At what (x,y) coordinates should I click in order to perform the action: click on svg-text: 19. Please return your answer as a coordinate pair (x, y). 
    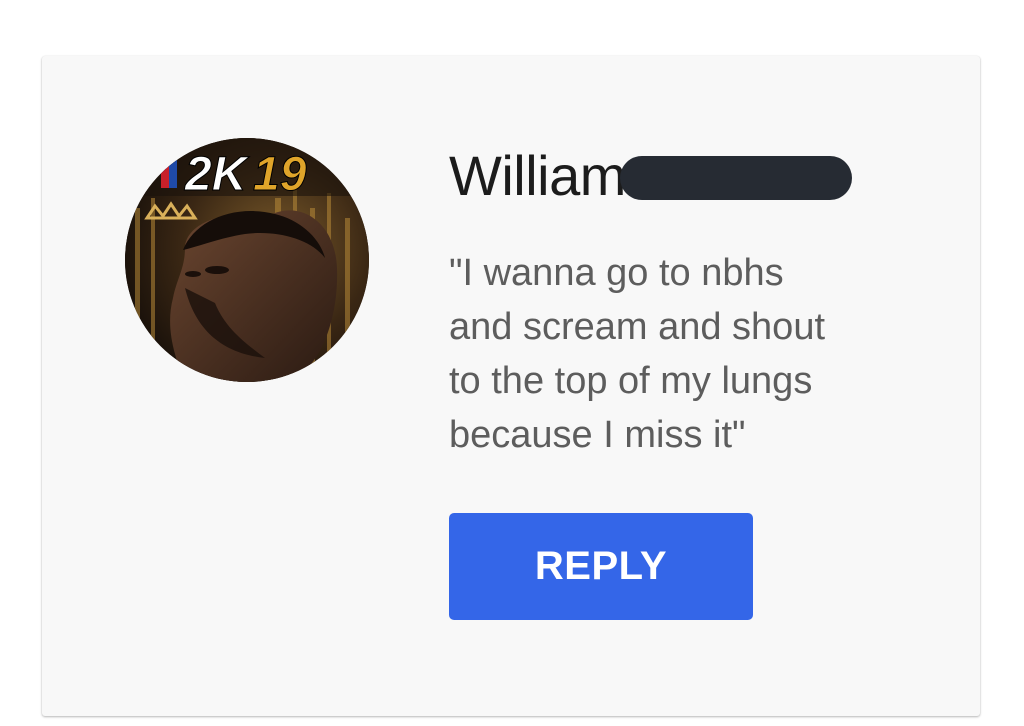
    Looking at the image, I should click on (280, 174).